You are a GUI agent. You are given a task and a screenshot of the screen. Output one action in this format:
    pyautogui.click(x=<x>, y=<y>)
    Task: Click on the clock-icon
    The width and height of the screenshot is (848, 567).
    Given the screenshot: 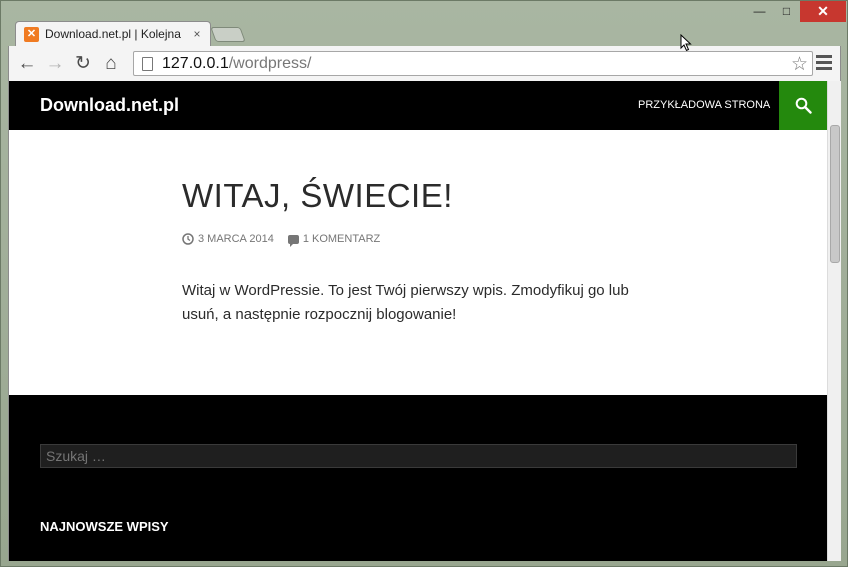 What is the action you would take?
    pyautogui.click(x=188, y=239)
    